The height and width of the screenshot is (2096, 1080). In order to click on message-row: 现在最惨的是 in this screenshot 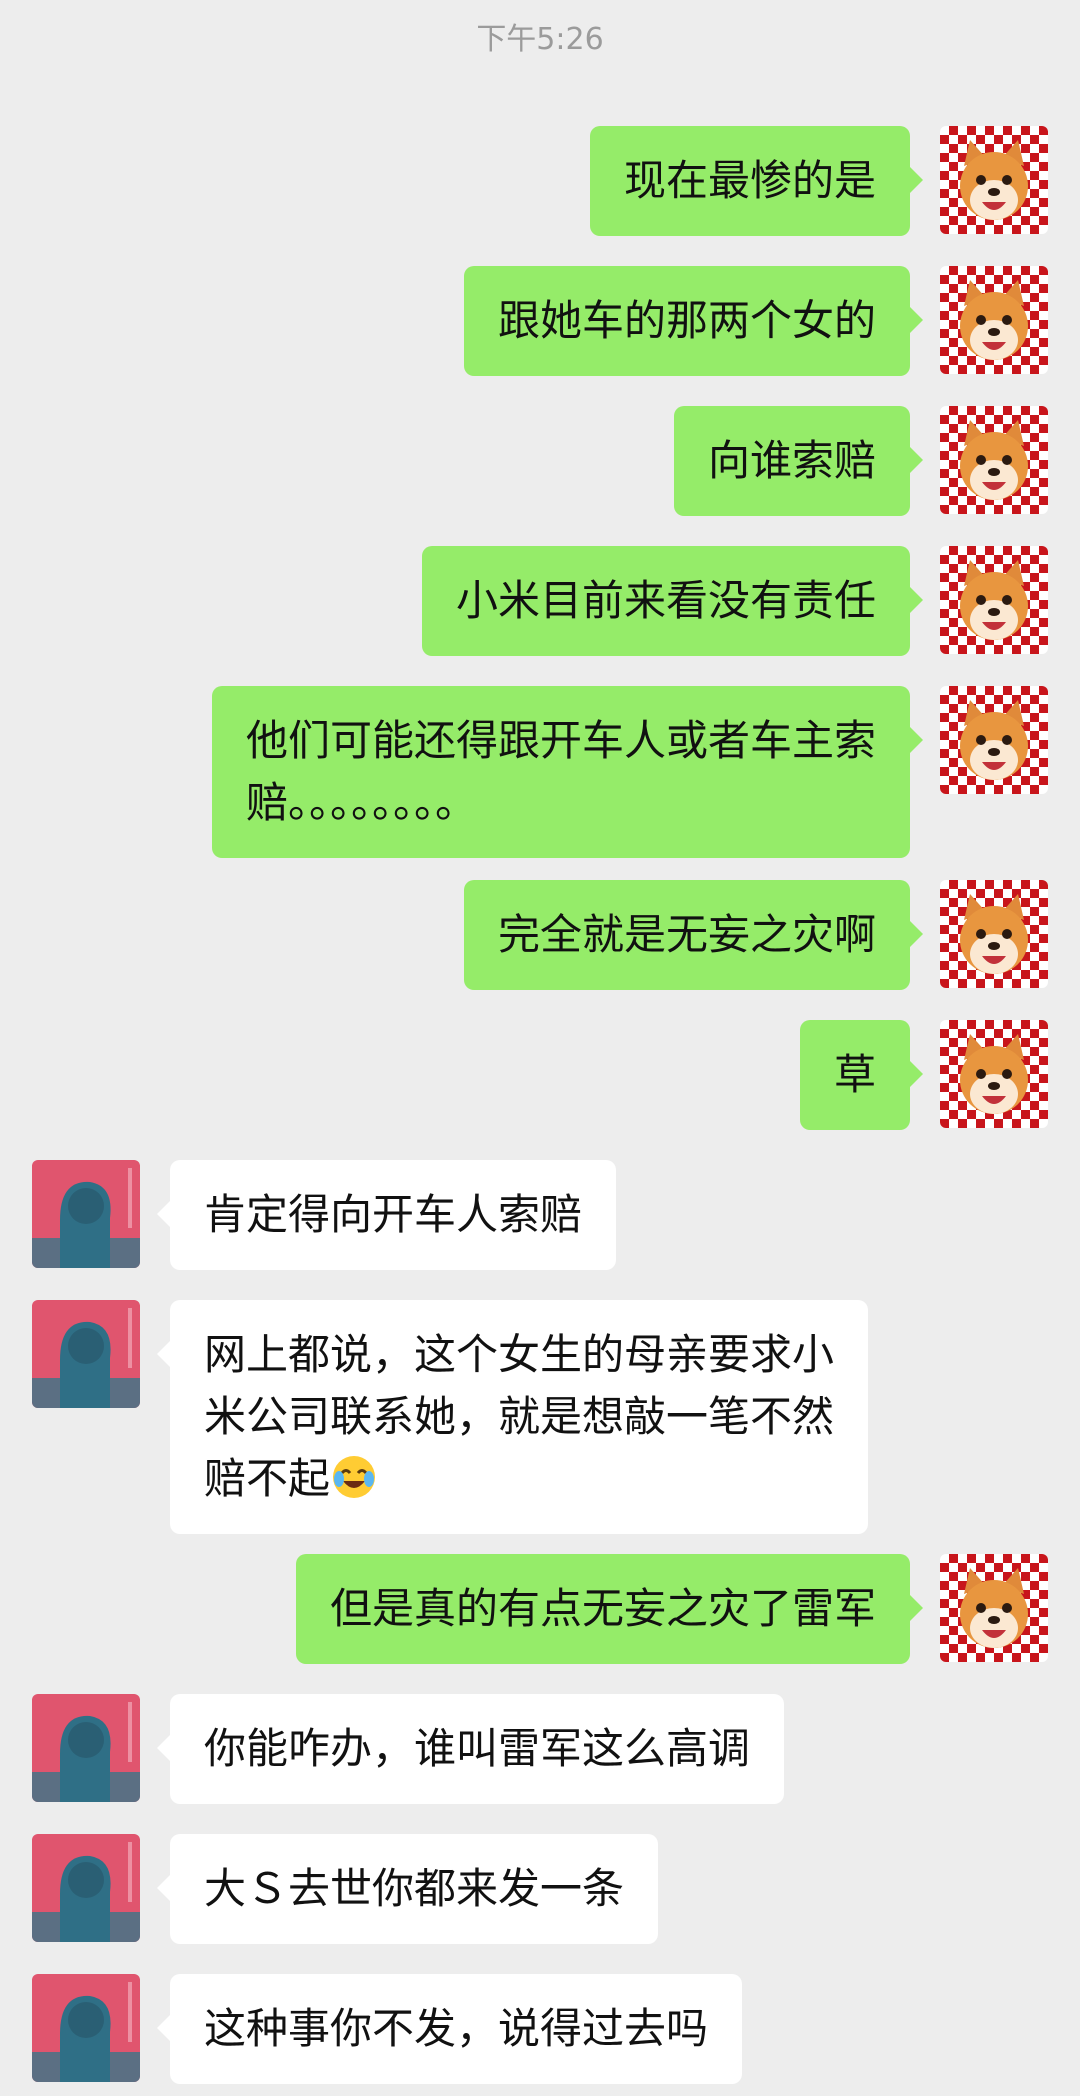, I will do `click(540, 181)`.